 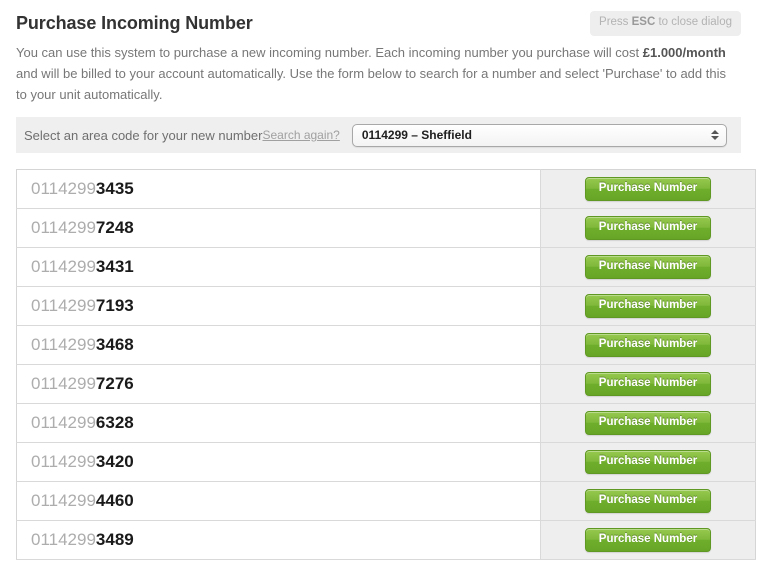 What do you see at coordinates (114, 344) in the screenshot?
I see `number-suffix: 3468` at bounding box center [114, 344].